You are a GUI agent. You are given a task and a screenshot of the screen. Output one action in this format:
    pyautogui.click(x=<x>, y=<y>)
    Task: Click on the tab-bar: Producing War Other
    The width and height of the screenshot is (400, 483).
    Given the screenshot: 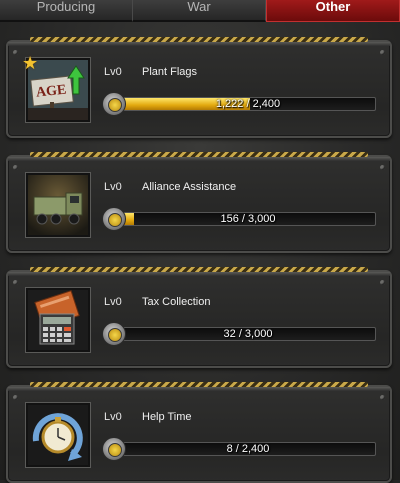 What is the action you would take?
    pyautogui.click(x=200, y=11)
    